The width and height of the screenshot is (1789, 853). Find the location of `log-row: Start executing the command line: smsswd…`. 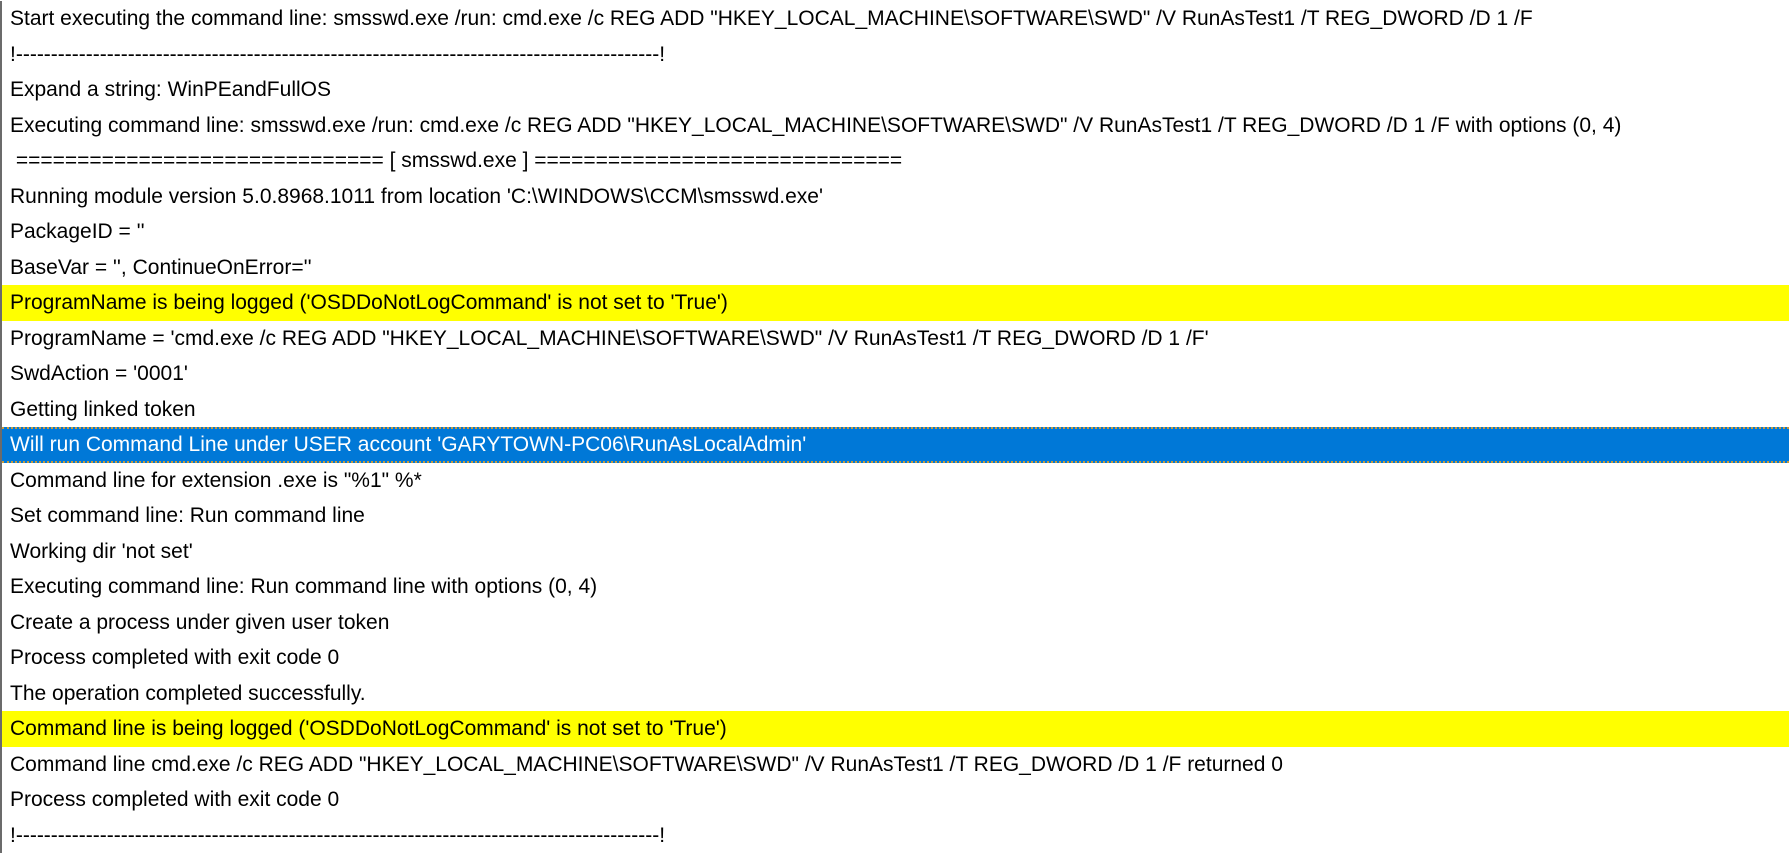

log-row: Start executing the command line: smsswd… is located at coordinates (895, 19).